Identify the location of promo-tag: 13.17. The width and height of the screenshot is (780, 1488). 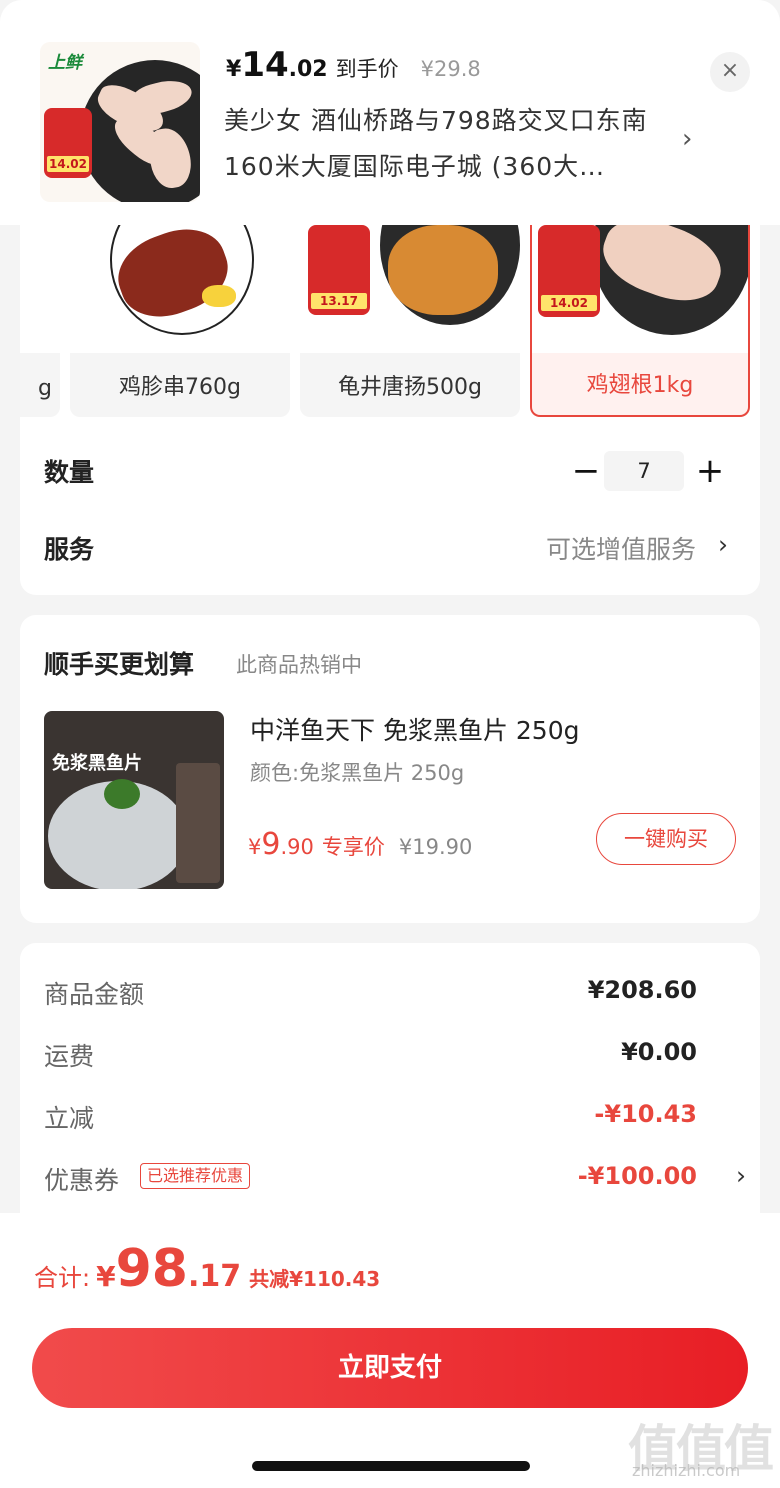
(339, 270).